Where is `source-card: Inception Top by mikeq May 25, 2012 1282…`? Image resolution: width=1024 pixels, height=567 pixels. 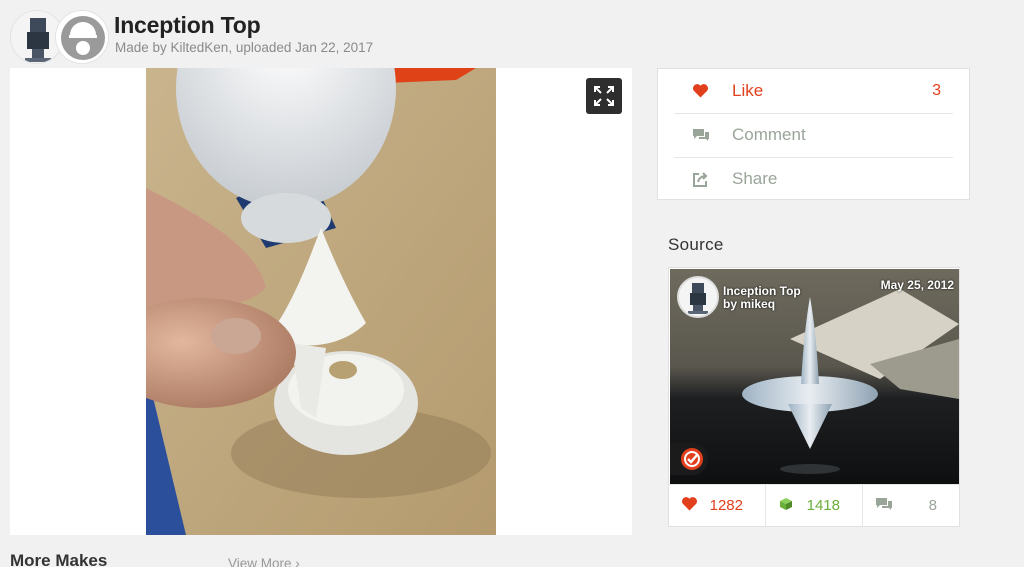
source-card: Inception Top by mikeq May 25, 2012 1282… is located at coordinates (814, 397).